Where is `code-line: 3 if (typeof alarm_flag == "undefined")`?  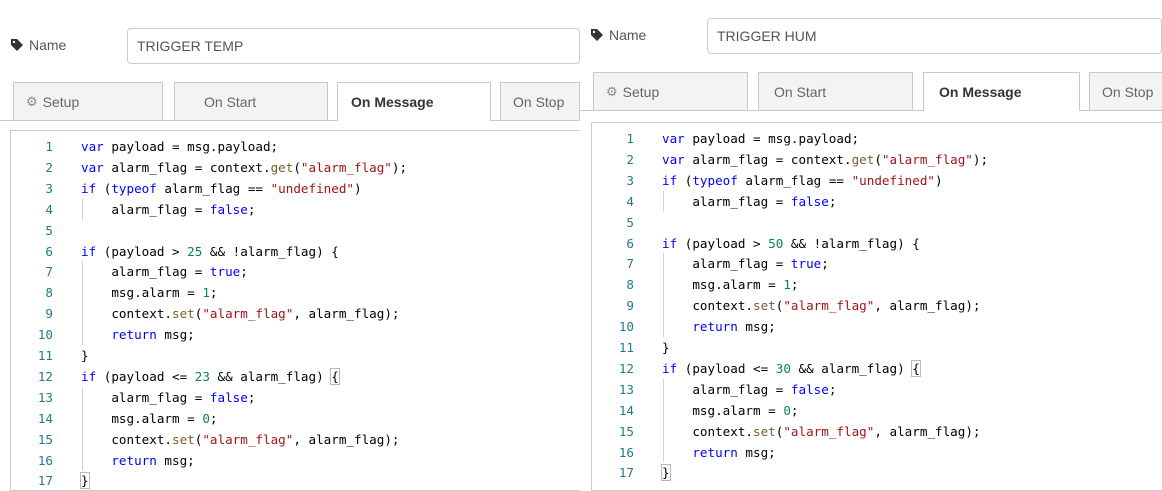
code-line: 3 if (typeof alarm_flag == "undefined") is located at coordinates (295, 188).